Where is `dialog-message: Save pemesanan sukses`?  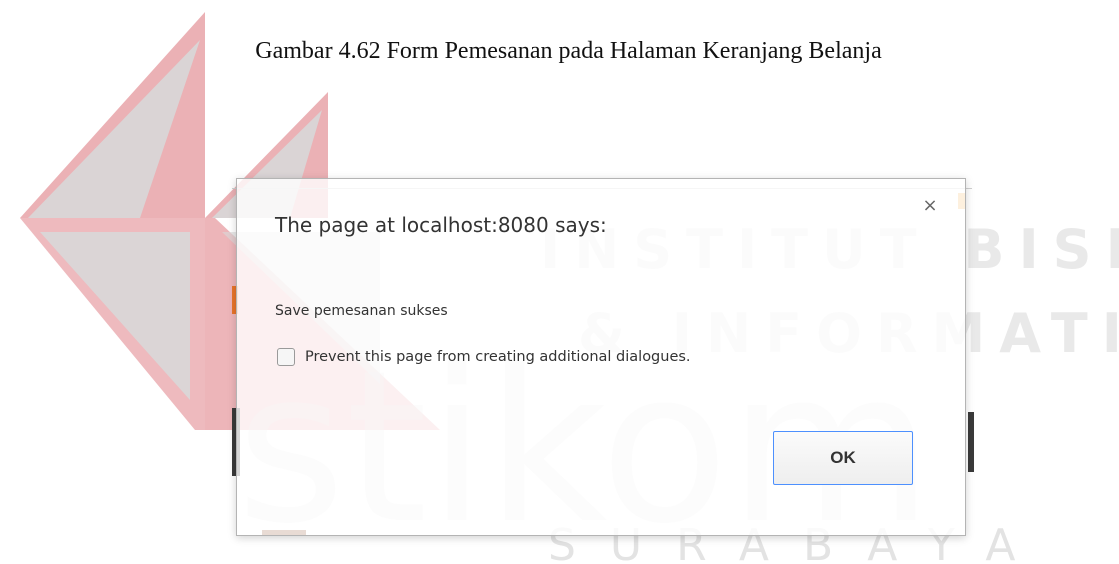 dialog-message: Save pemesanan sukses is located at coordinates (361, 311).